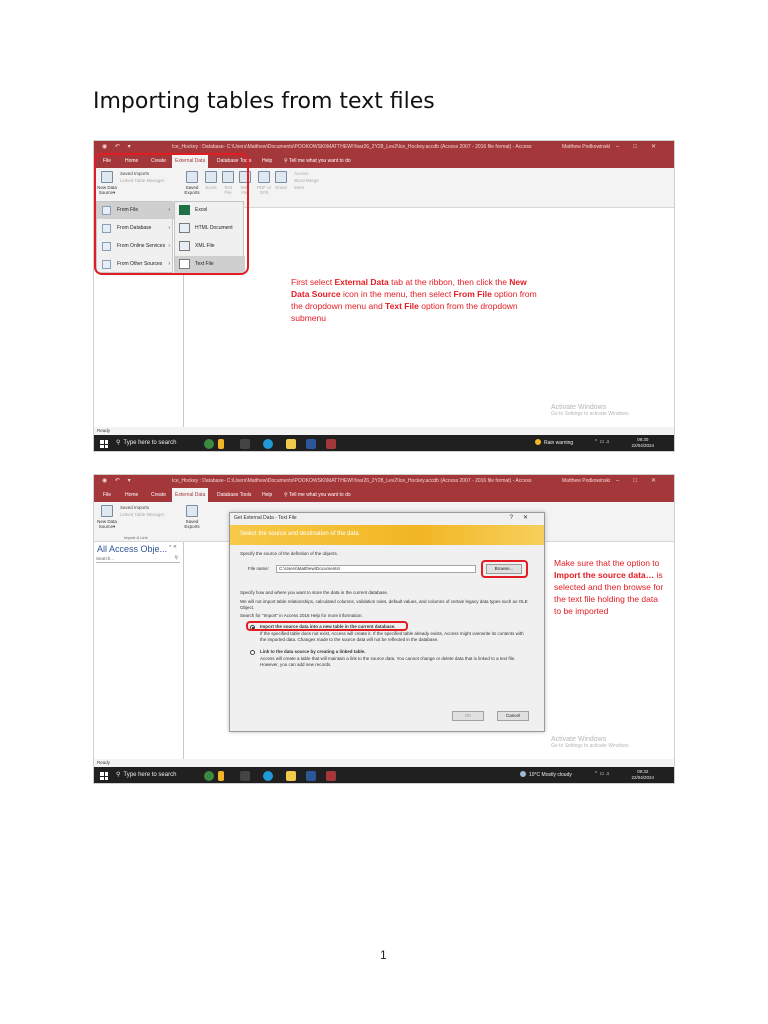  I want to click on database-icon, so click(107, 511).